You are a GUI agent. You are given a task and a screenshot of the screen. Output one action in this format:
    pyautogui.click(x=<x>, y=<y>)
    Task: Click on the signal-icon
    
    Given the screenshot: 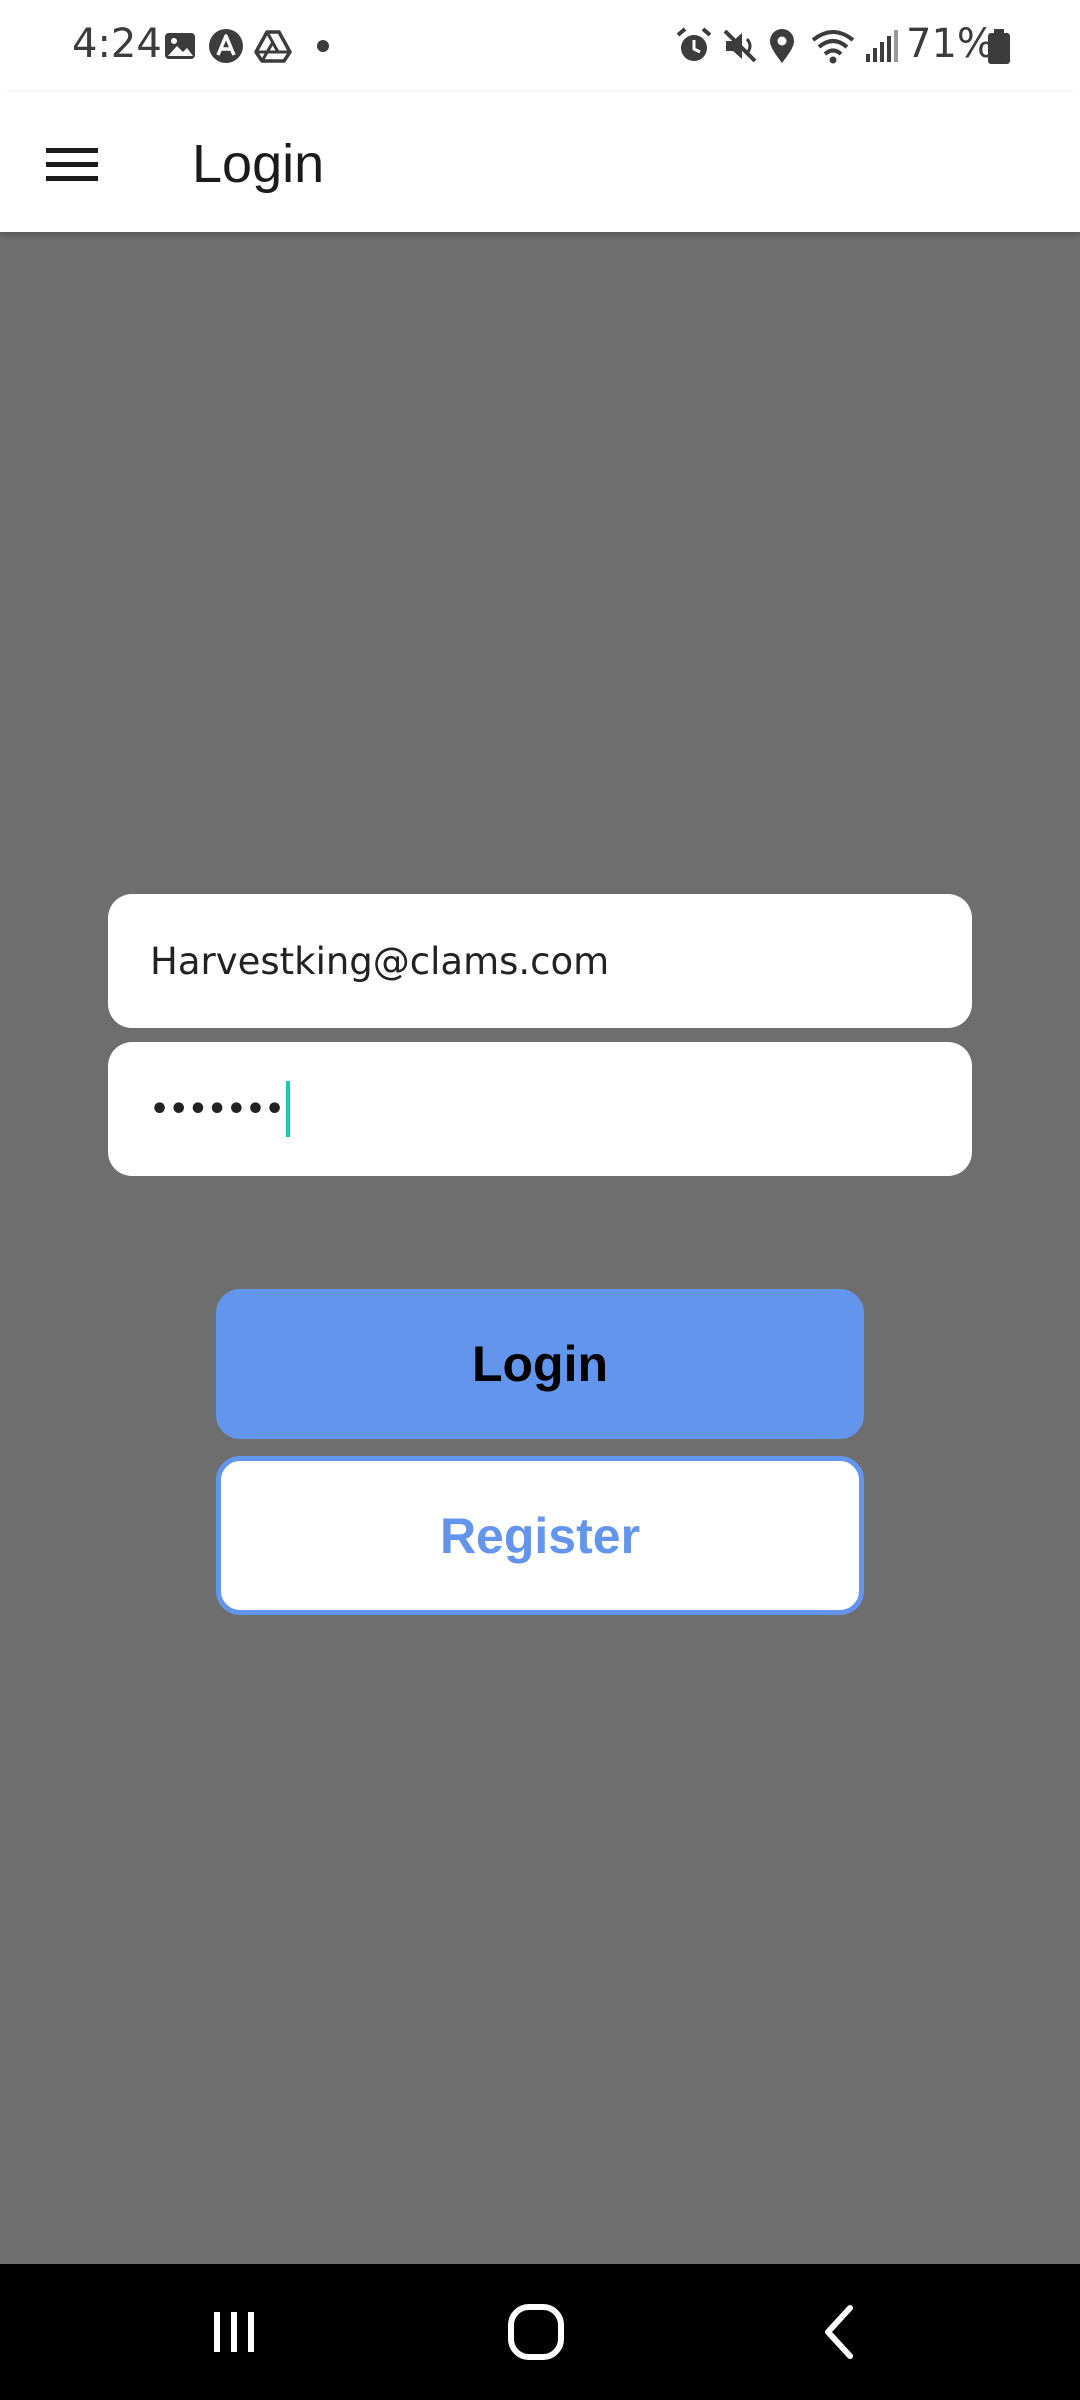 What is the action you would take?
    pyautogui.click(x=880, y=46)
    